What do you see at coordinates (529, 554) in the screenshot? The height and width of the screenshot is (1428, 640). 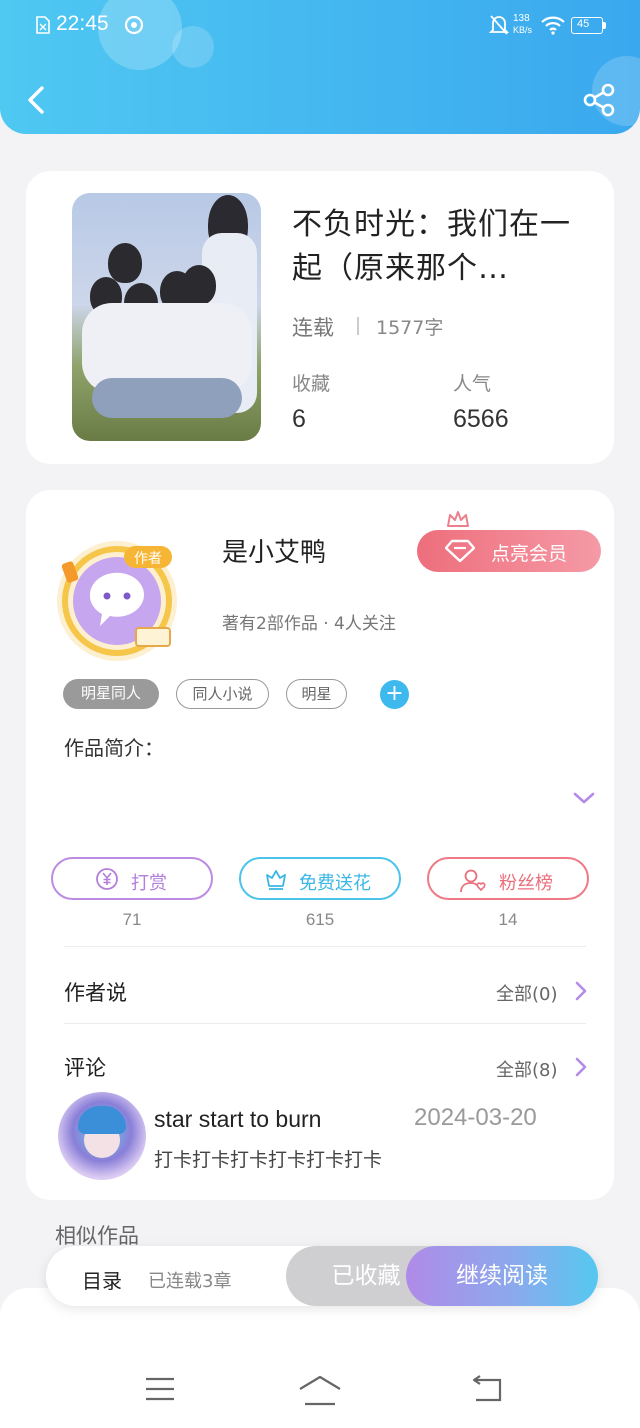 I see `vip-member-label: 点亮会员` at bounding box center [529, 554].